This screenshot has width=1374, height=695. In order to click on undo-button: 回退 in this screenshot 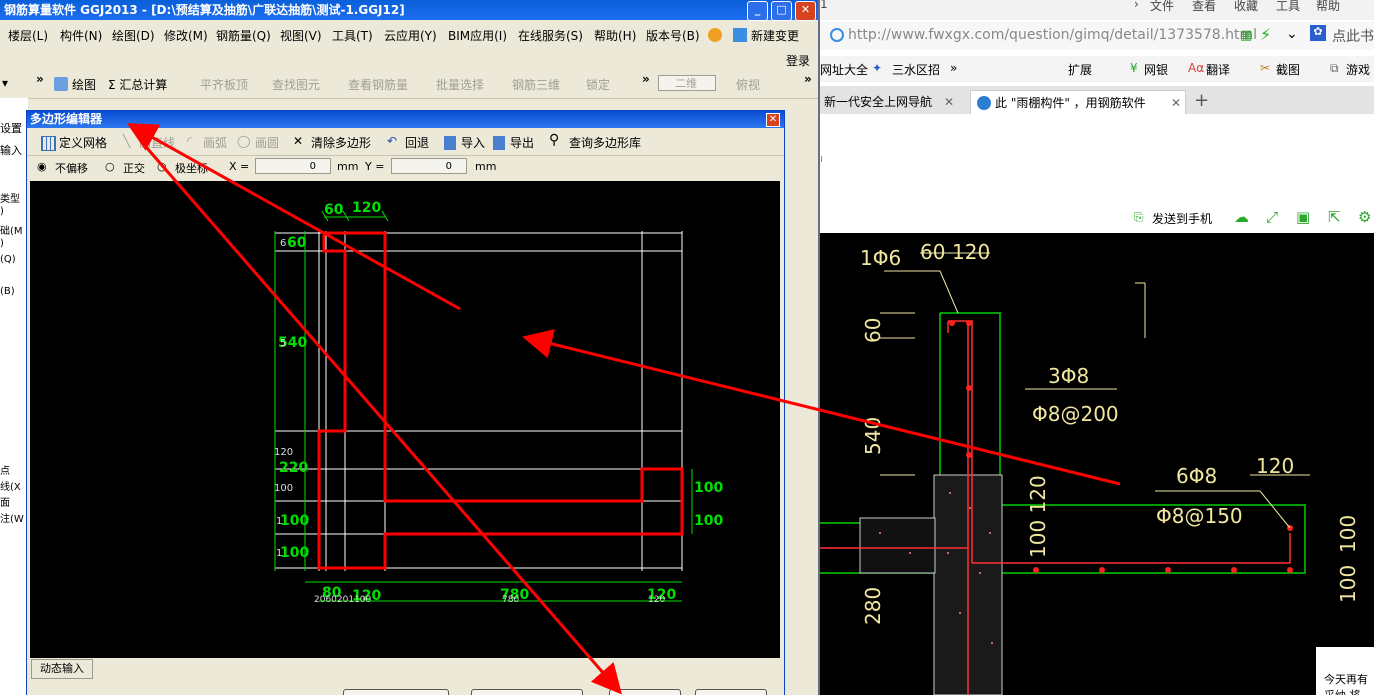, I will do `click(417, 142)`.